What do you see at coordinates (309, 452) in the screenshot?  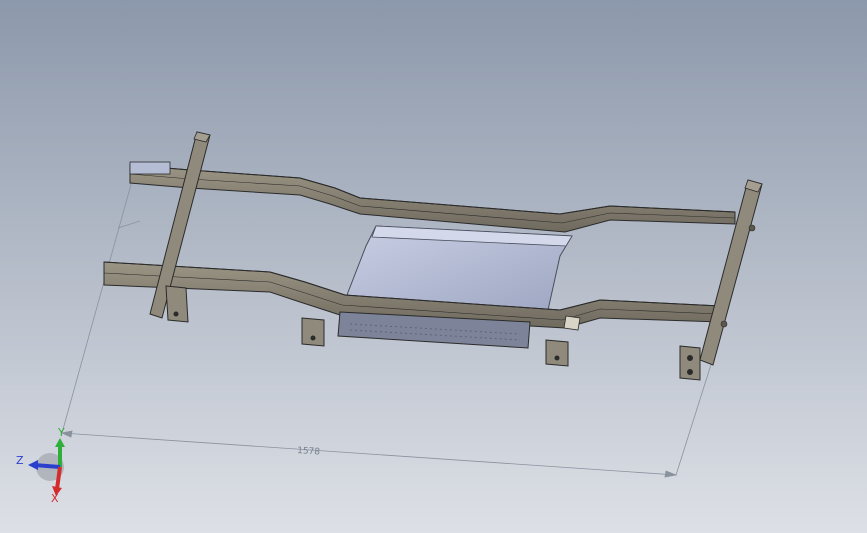 I see `dimension-value: 1578` at bounding box center [309, 452].